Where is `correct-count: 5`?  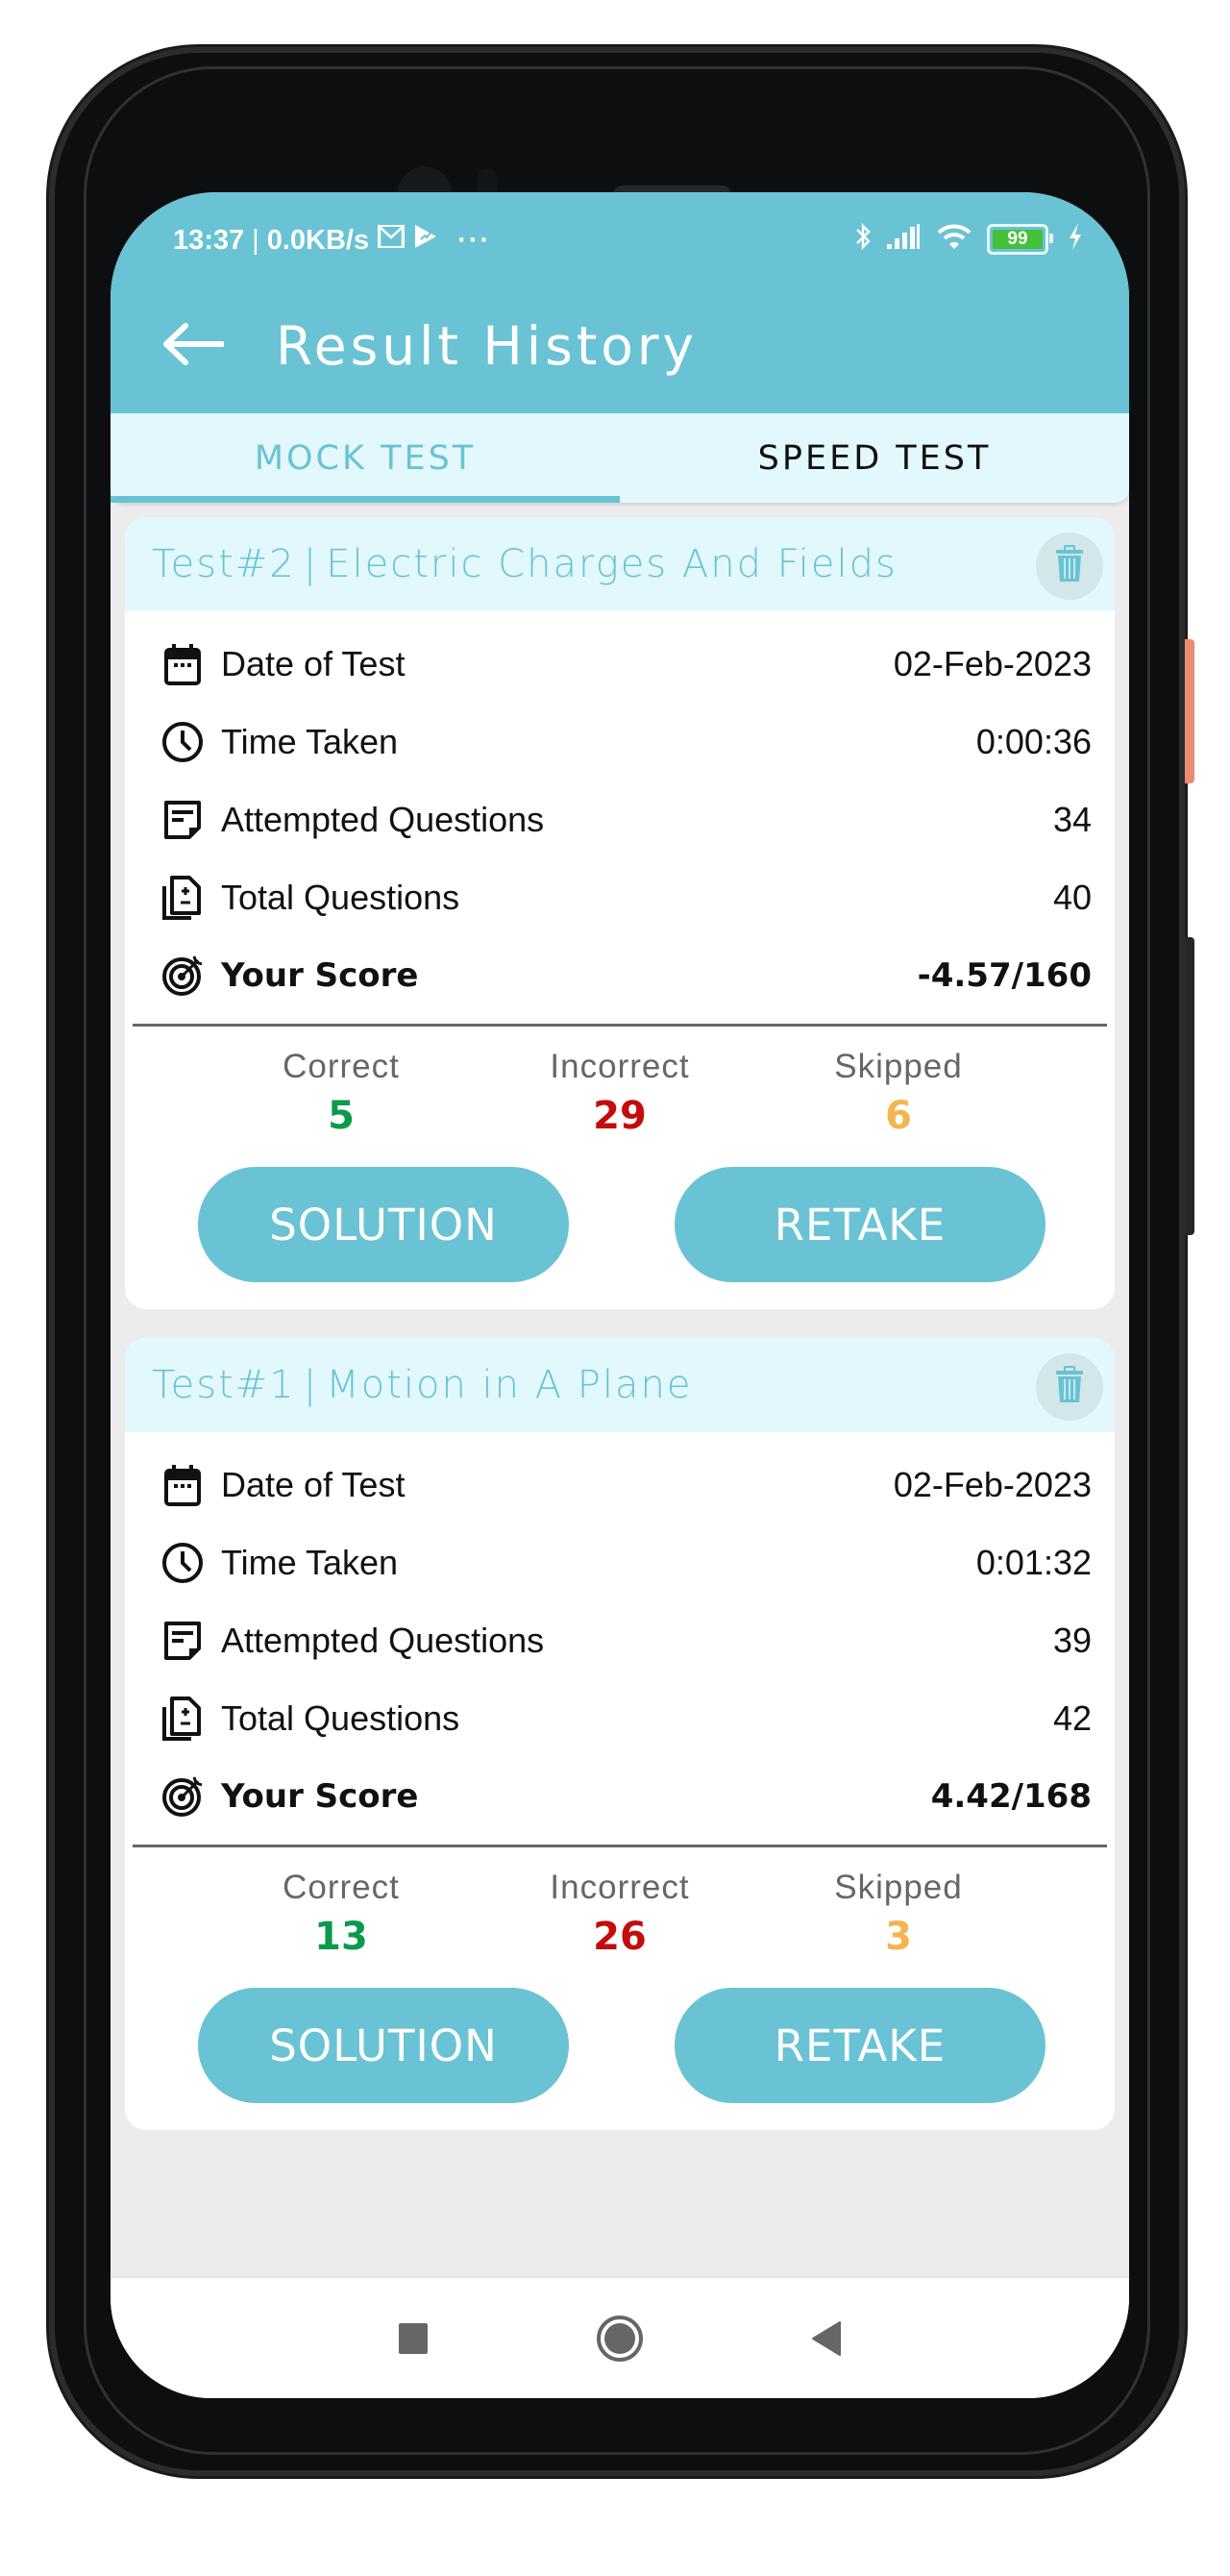 correct-count: 5 is located at coordinates (342, 1116).